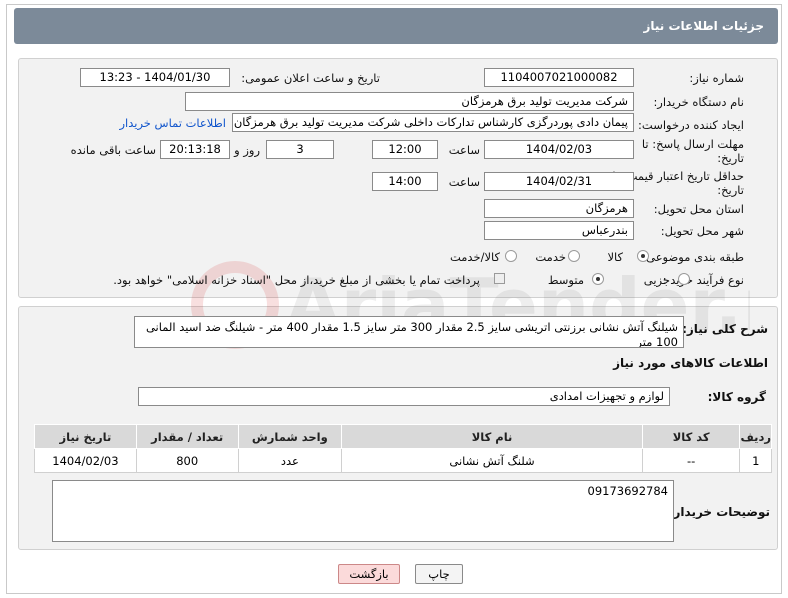 This screenshot has width=788, height=598. Describe the element at coordinates (755, 460) in the screenshot. I see `cell-row: 1` at that location.